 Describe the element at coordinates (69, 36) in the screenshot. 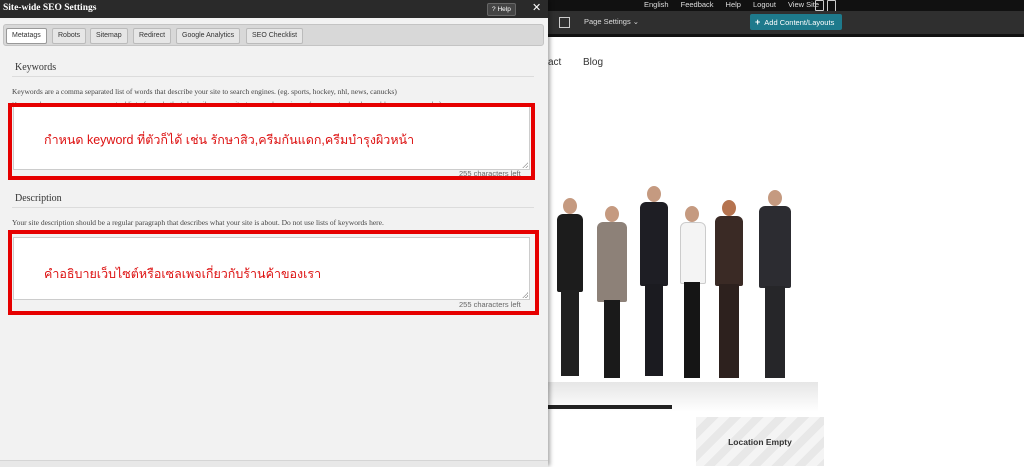

I see `tab-robots: Robots` at that location.